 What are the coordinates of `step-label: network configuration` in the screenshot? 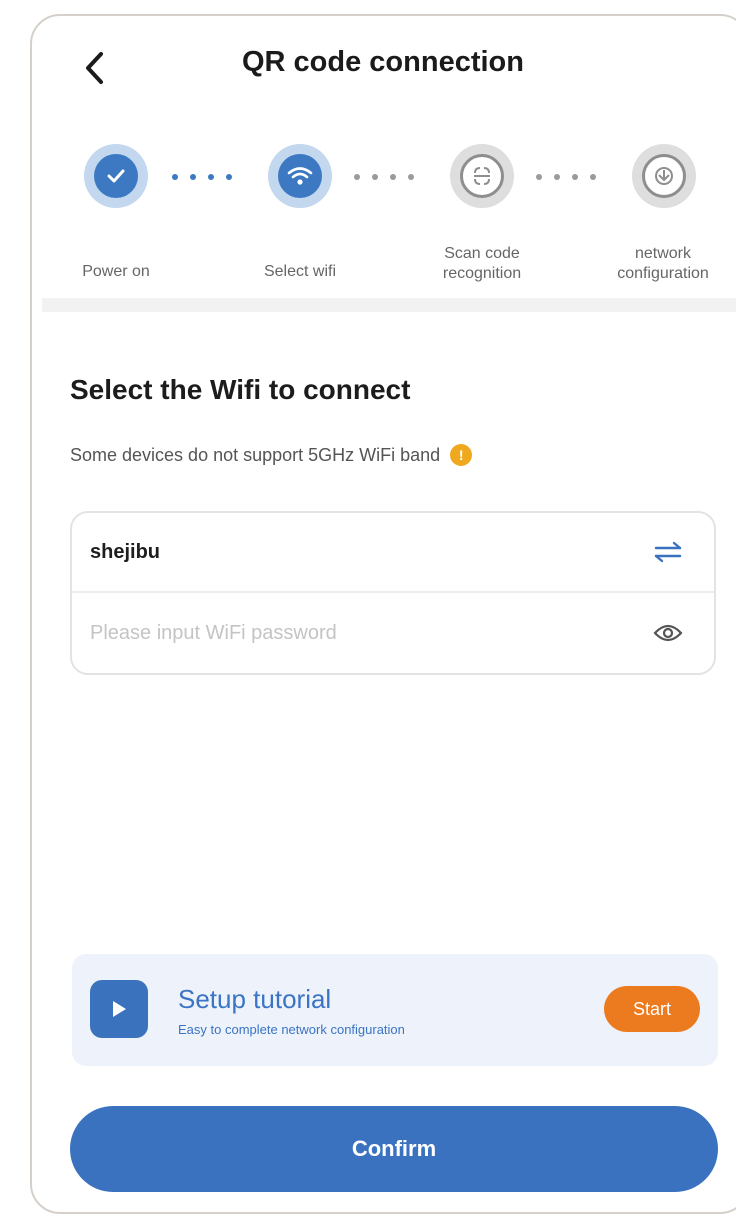 It's located at (663, 263).